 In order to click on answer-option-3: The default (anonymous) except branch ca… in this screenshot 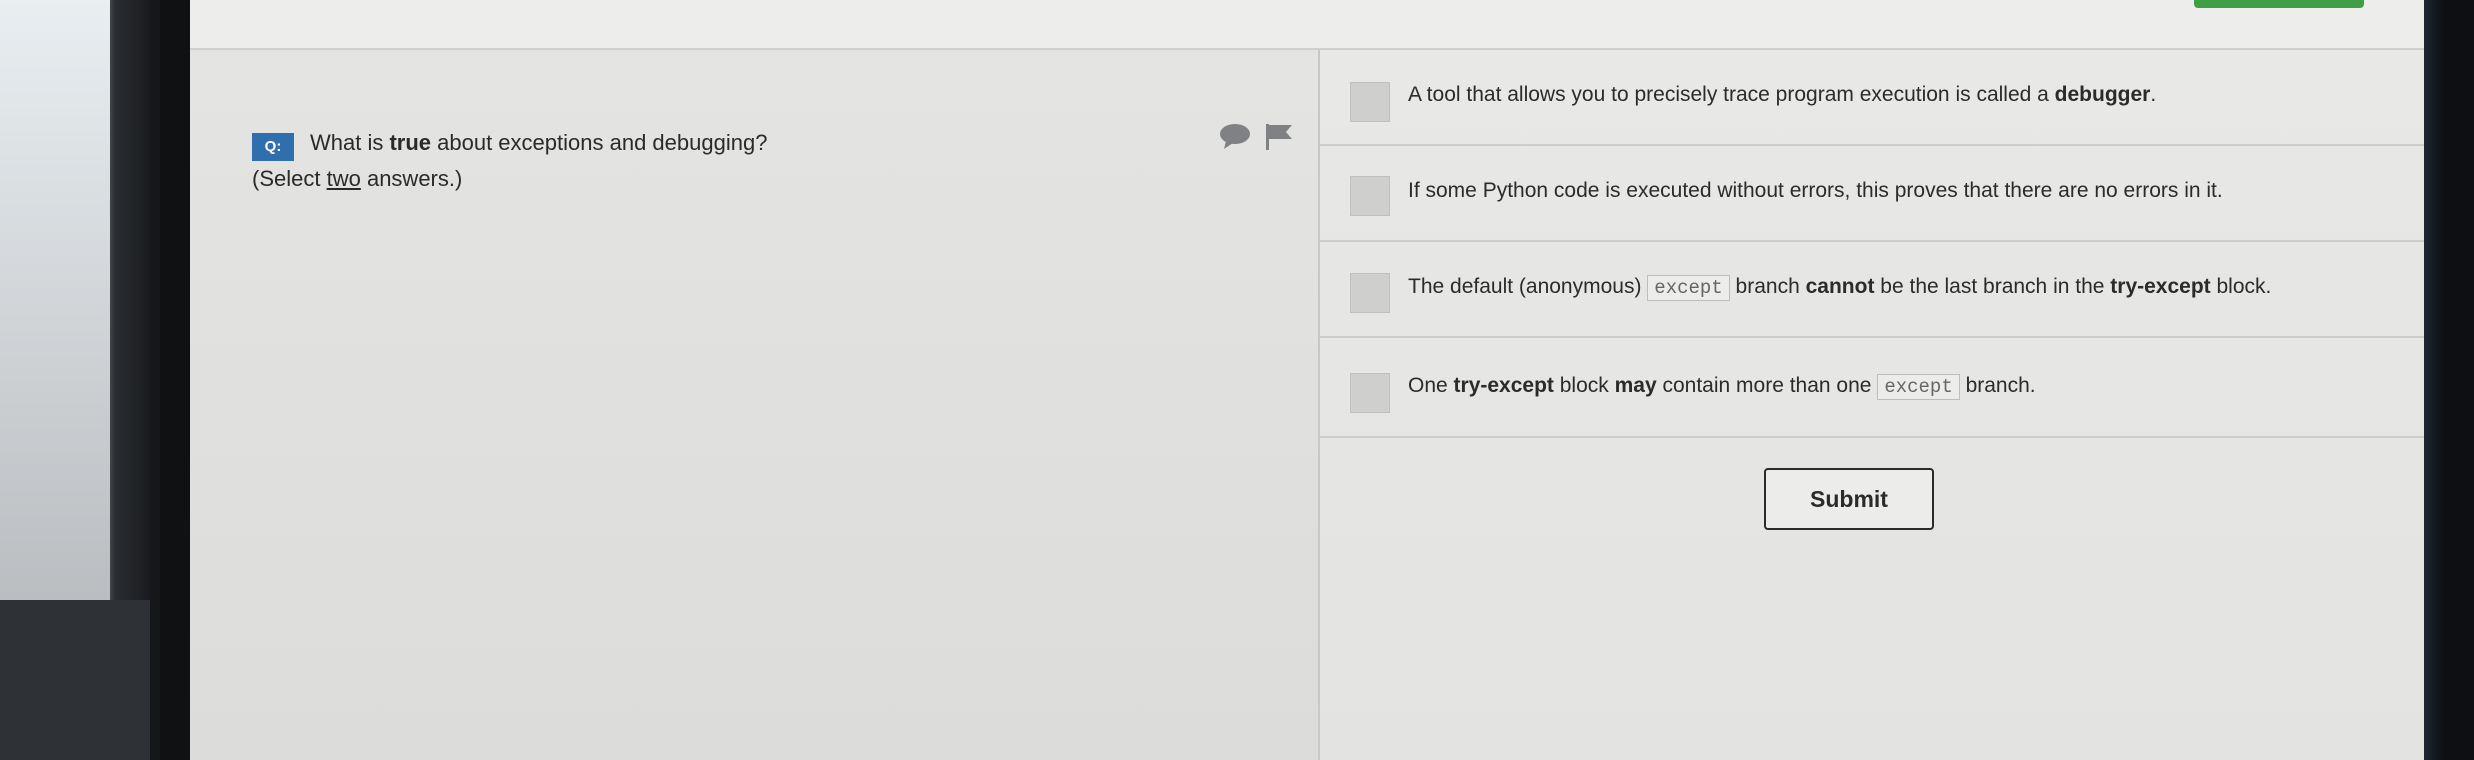, I will do `click(1872, 290)`.